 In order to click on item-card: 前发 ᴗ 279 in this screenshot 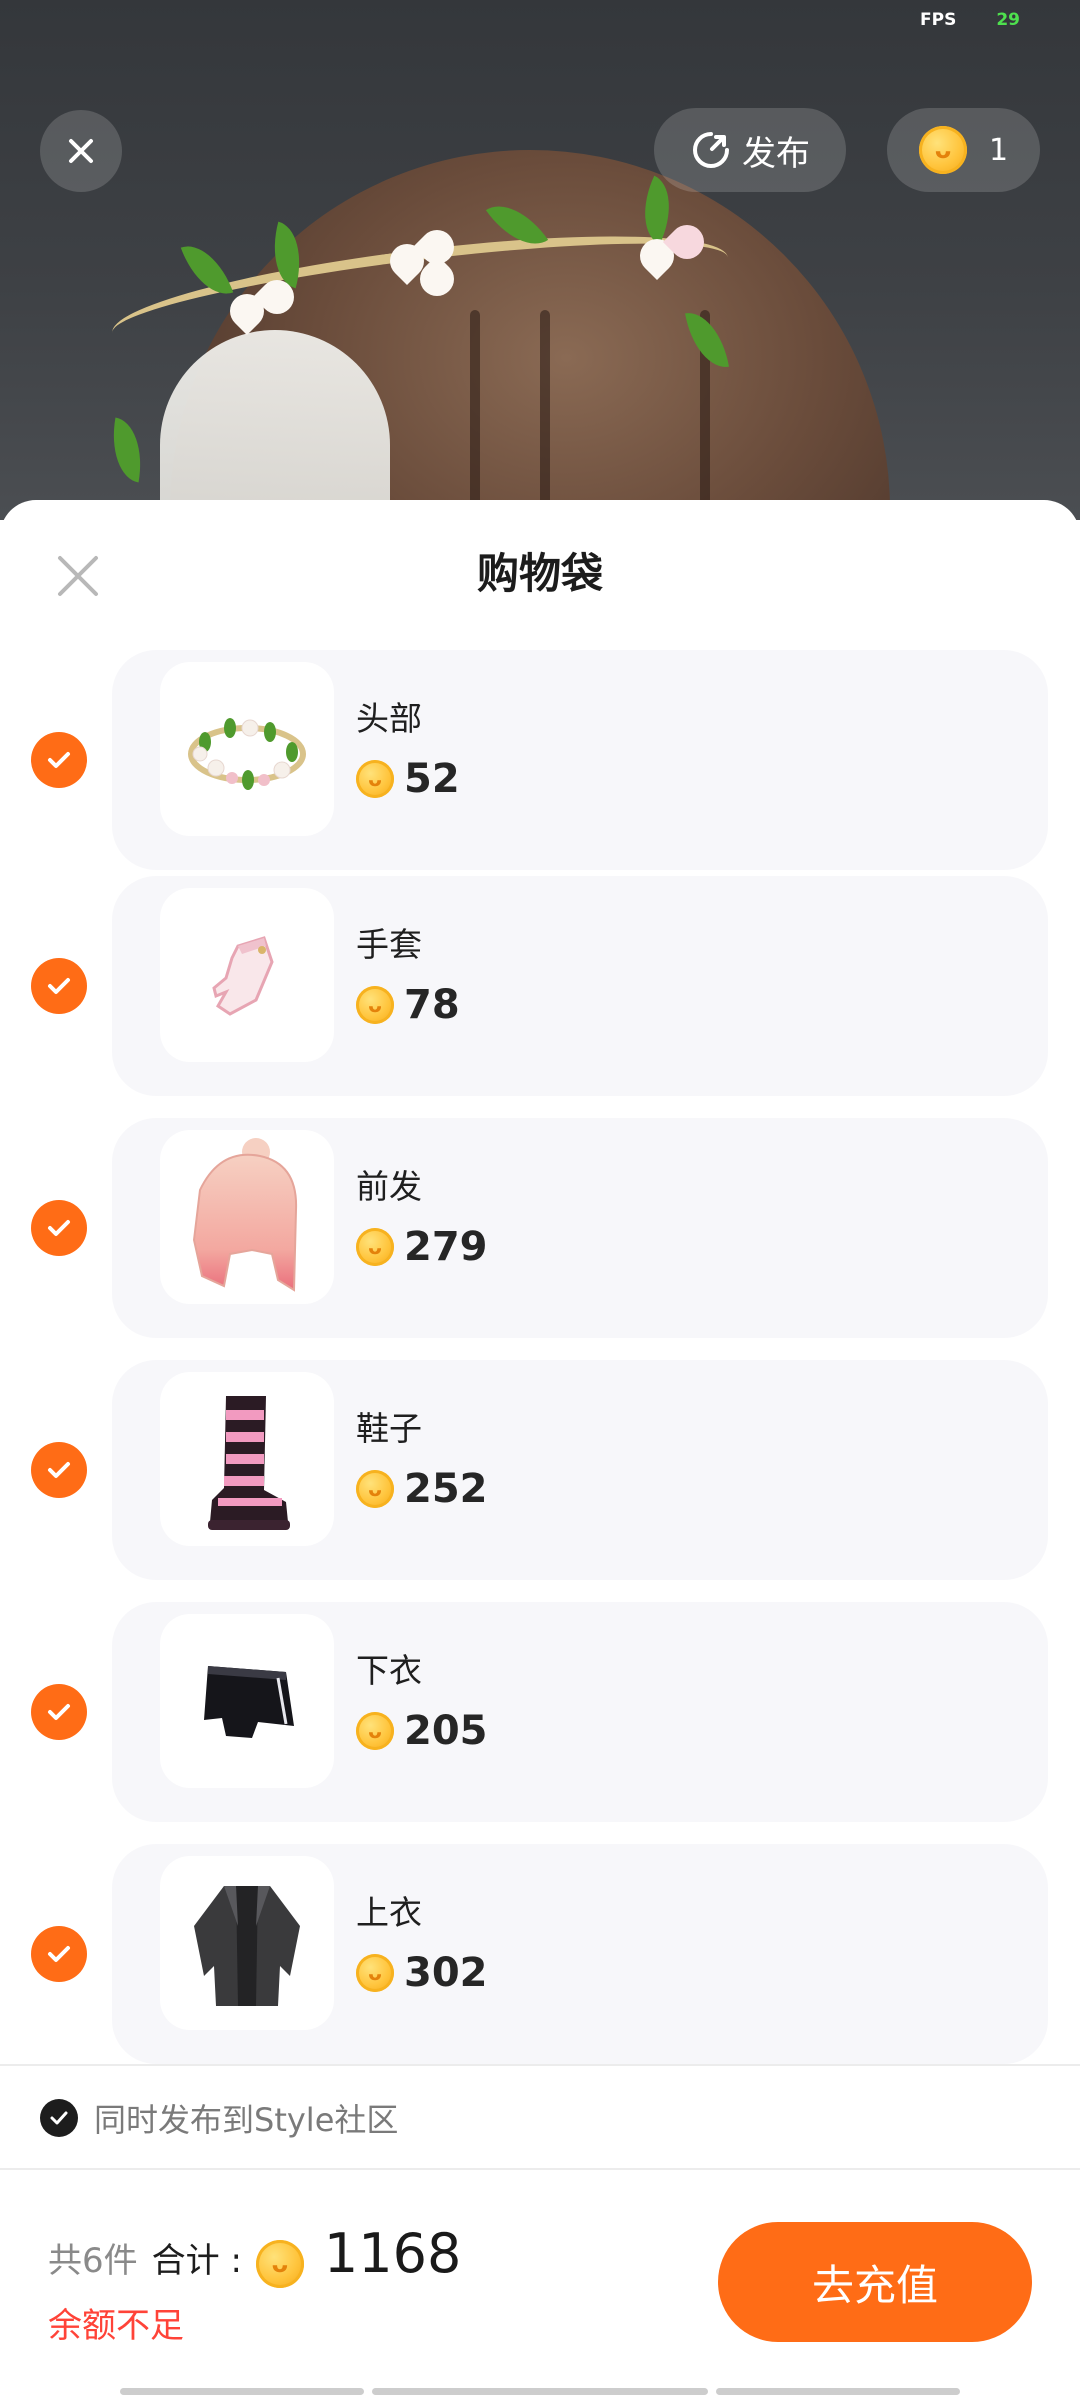, I will do `click(580, 1228)`.